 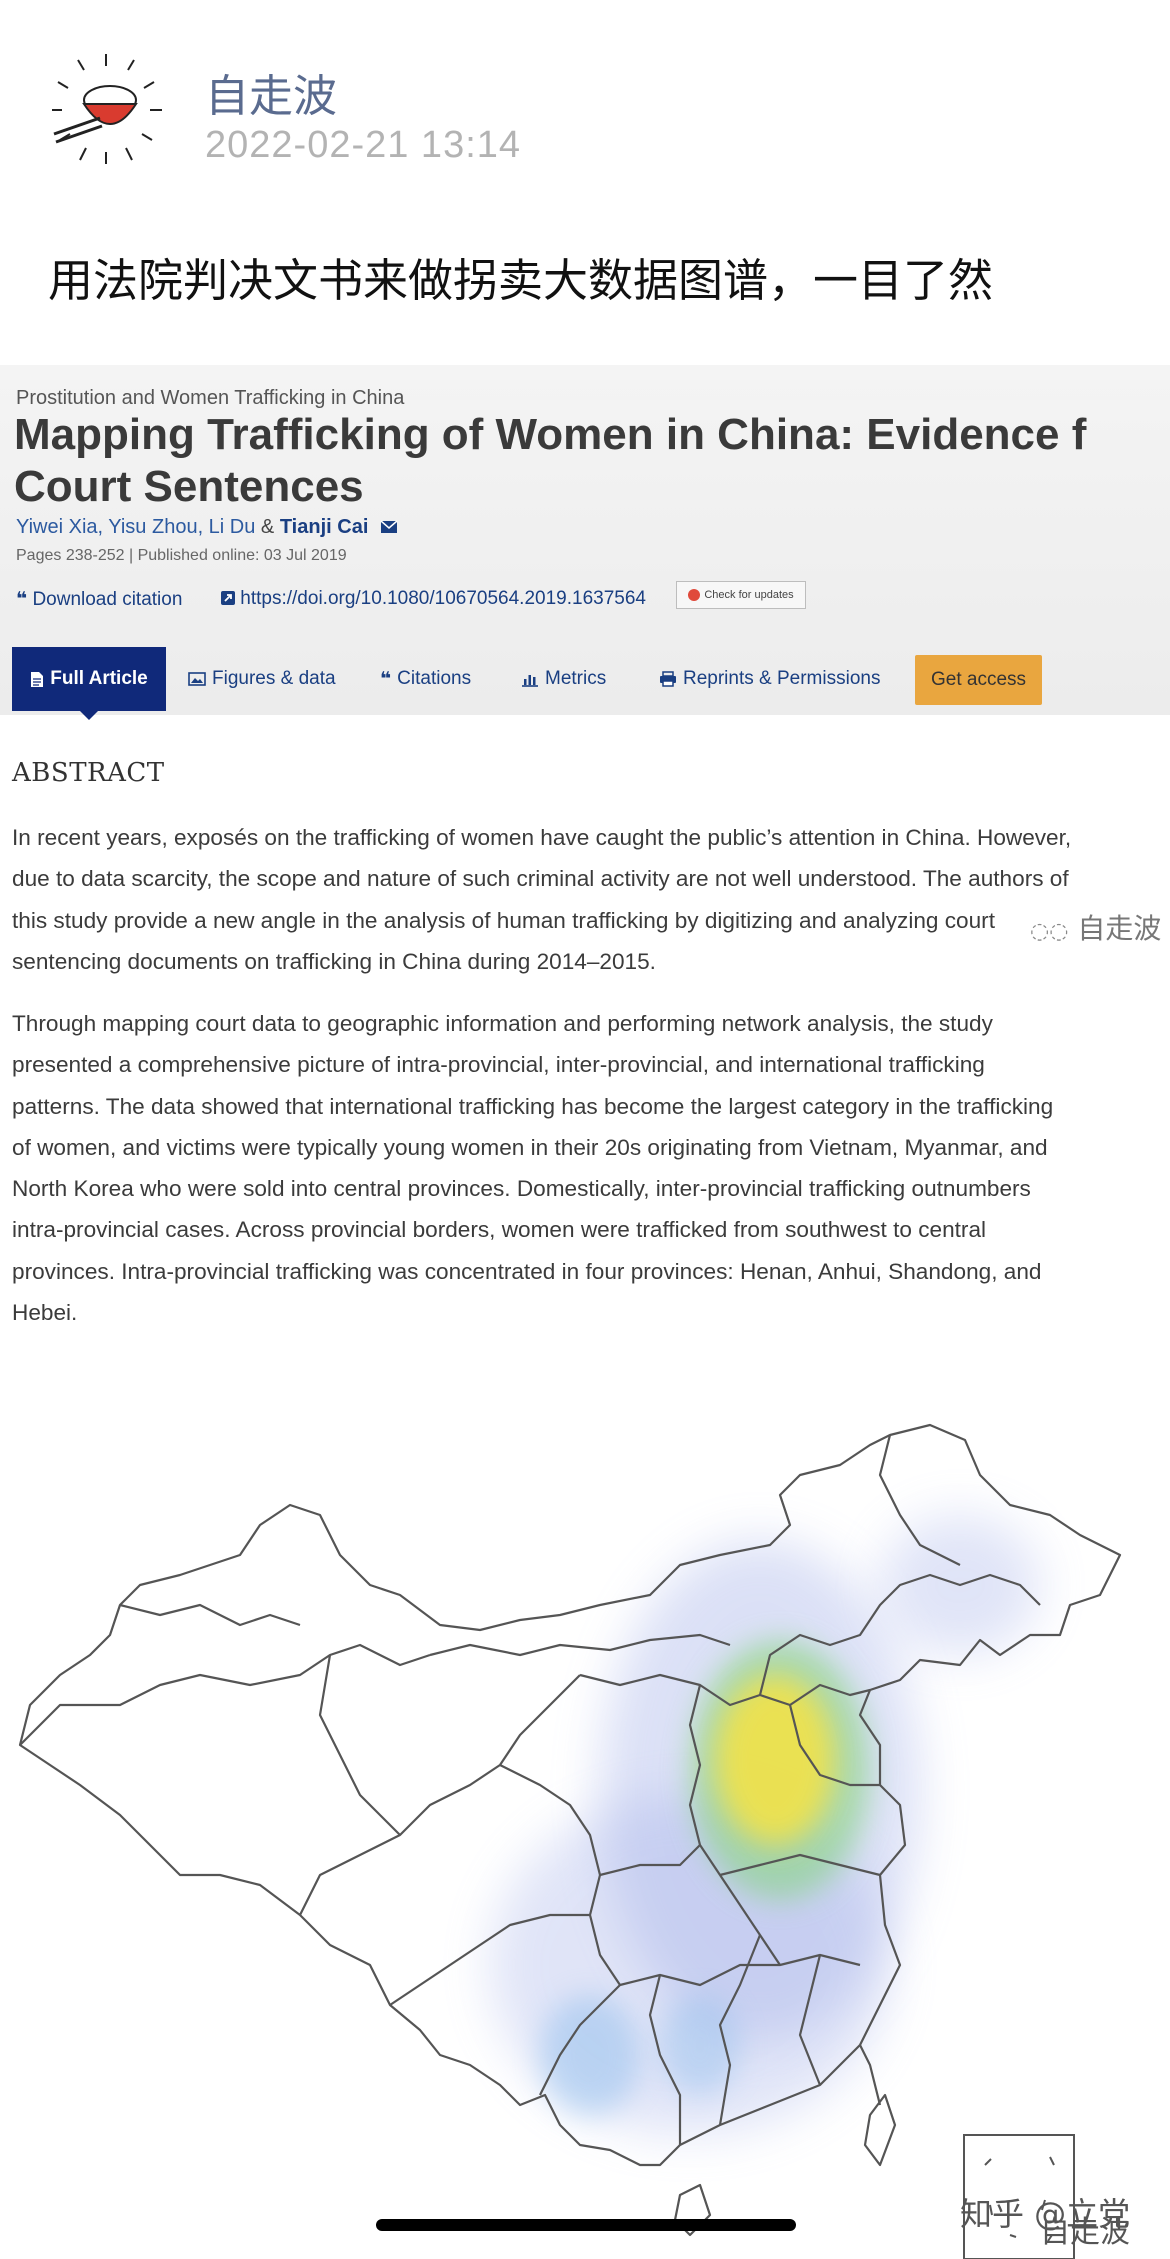 I want to click on document-icon, so click(x=37, y=679).